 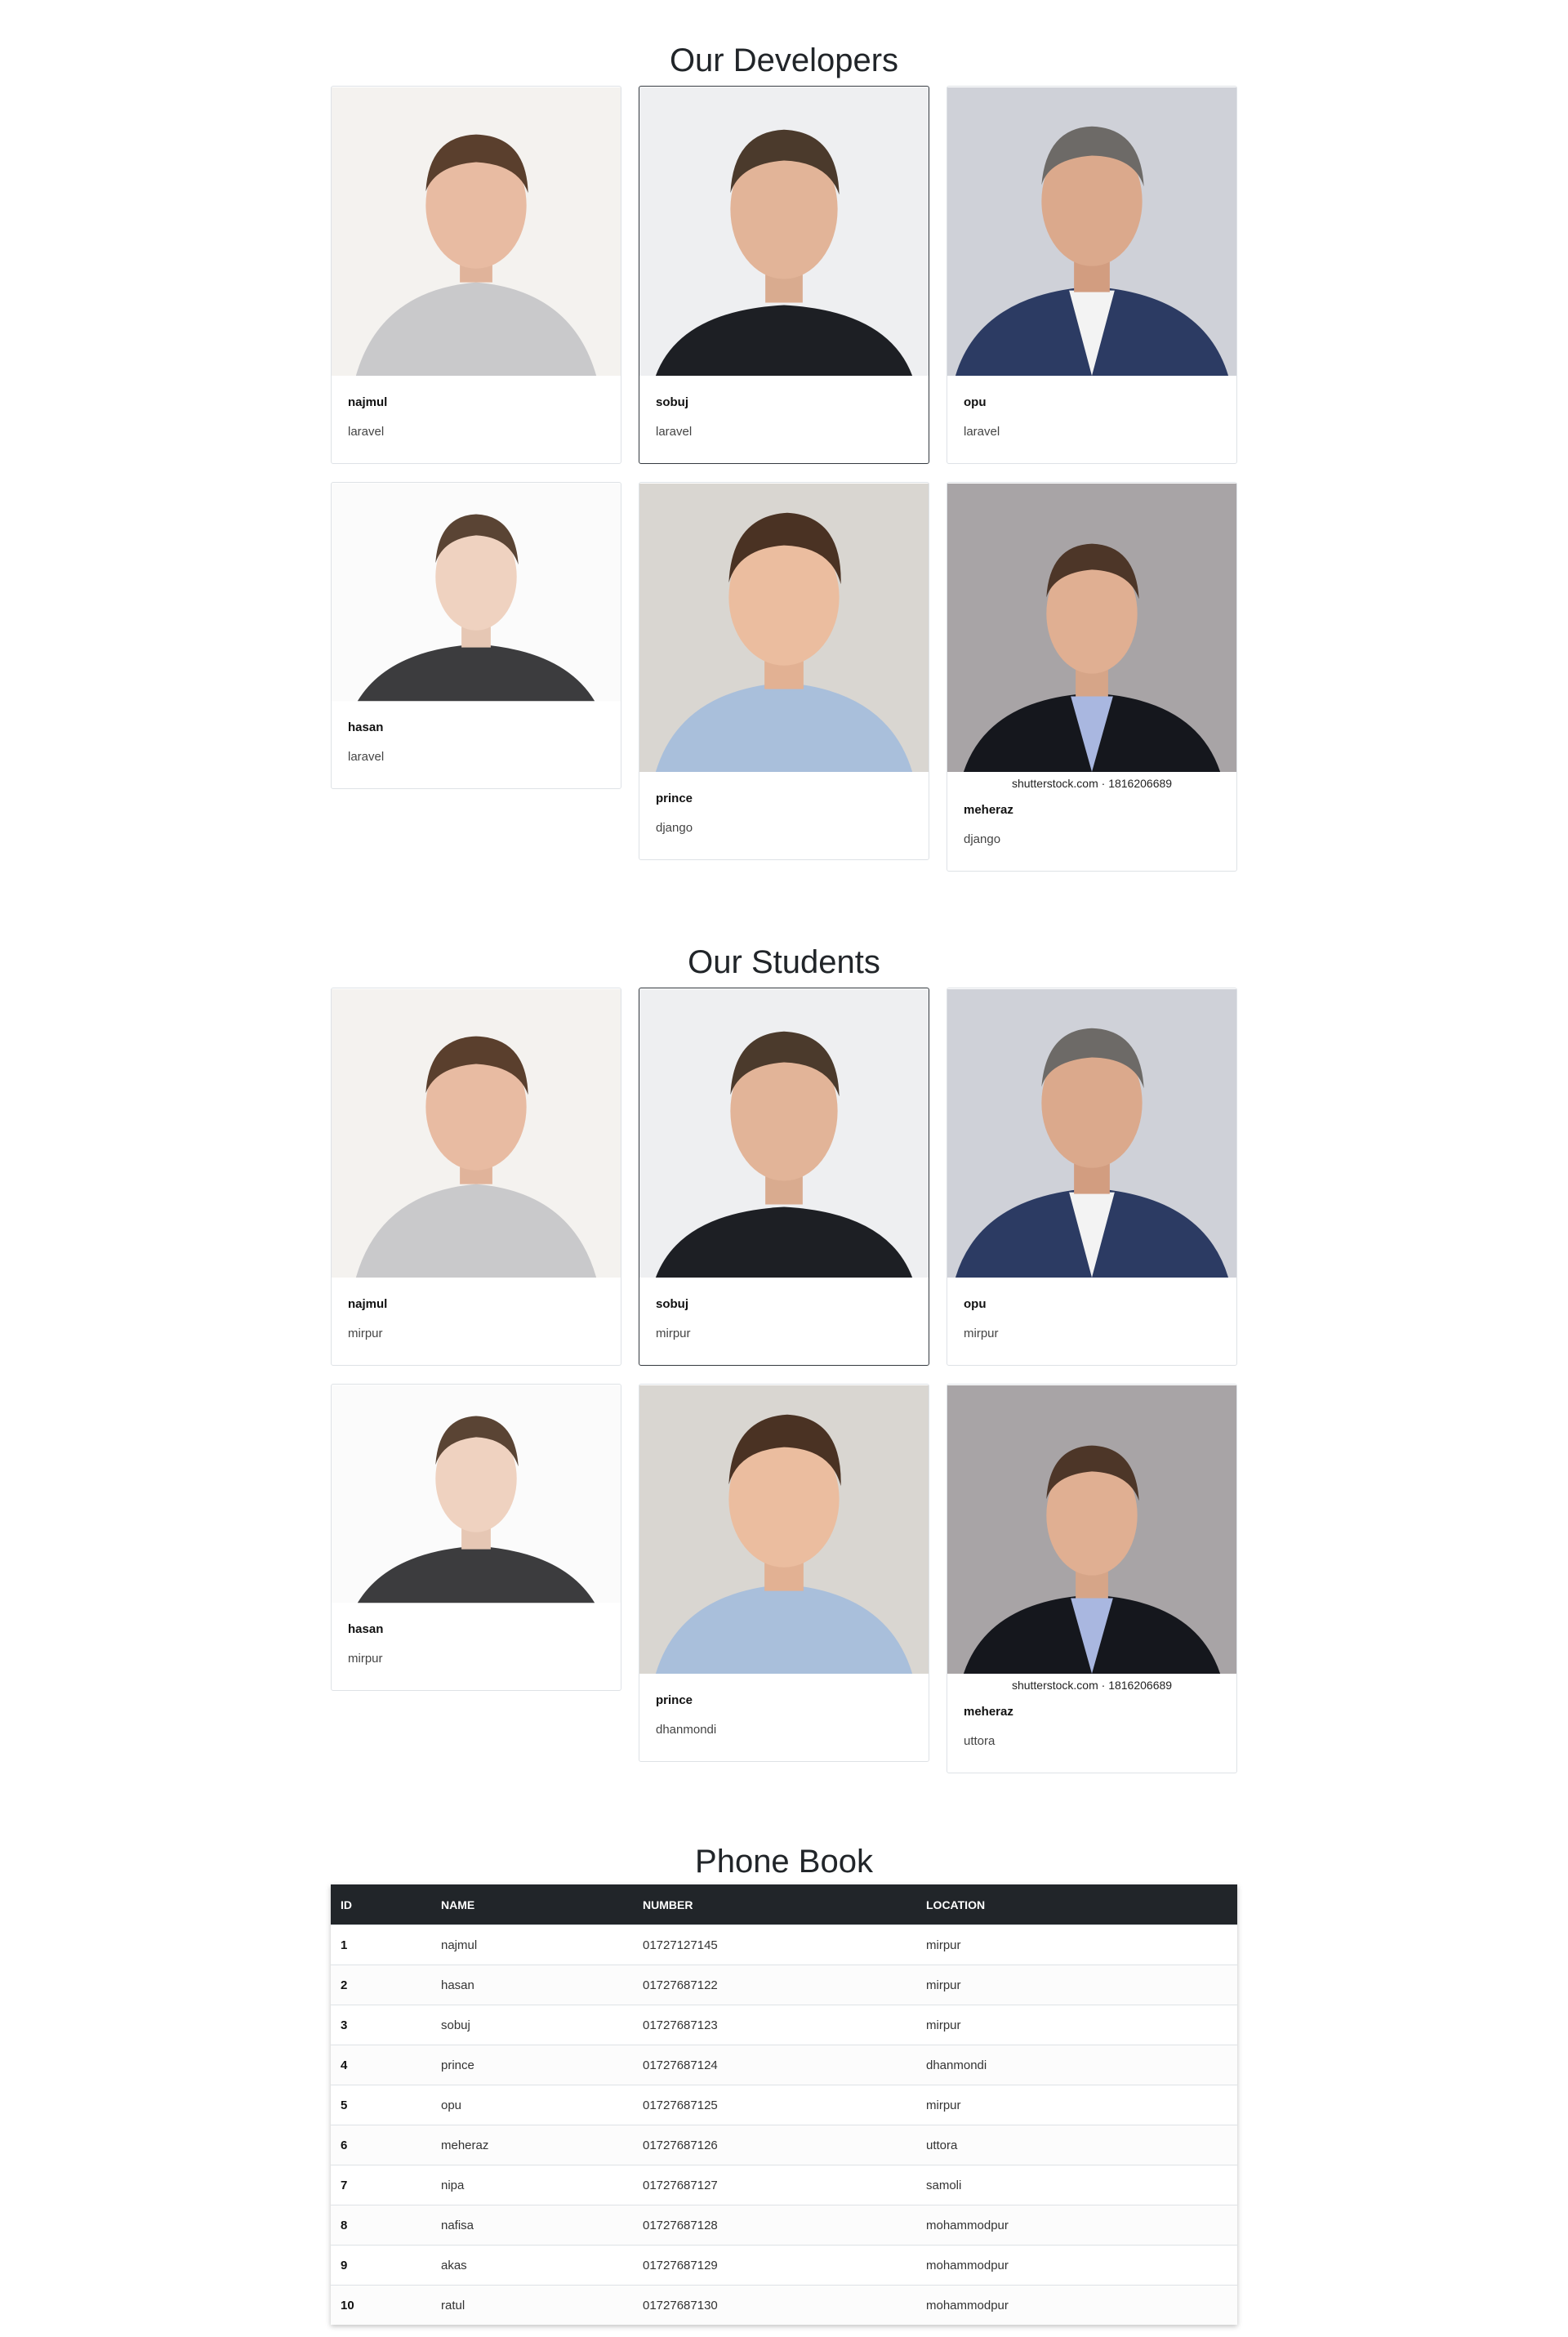 I want to click on cell-location: uttora, so click(x=1076, y=2145).